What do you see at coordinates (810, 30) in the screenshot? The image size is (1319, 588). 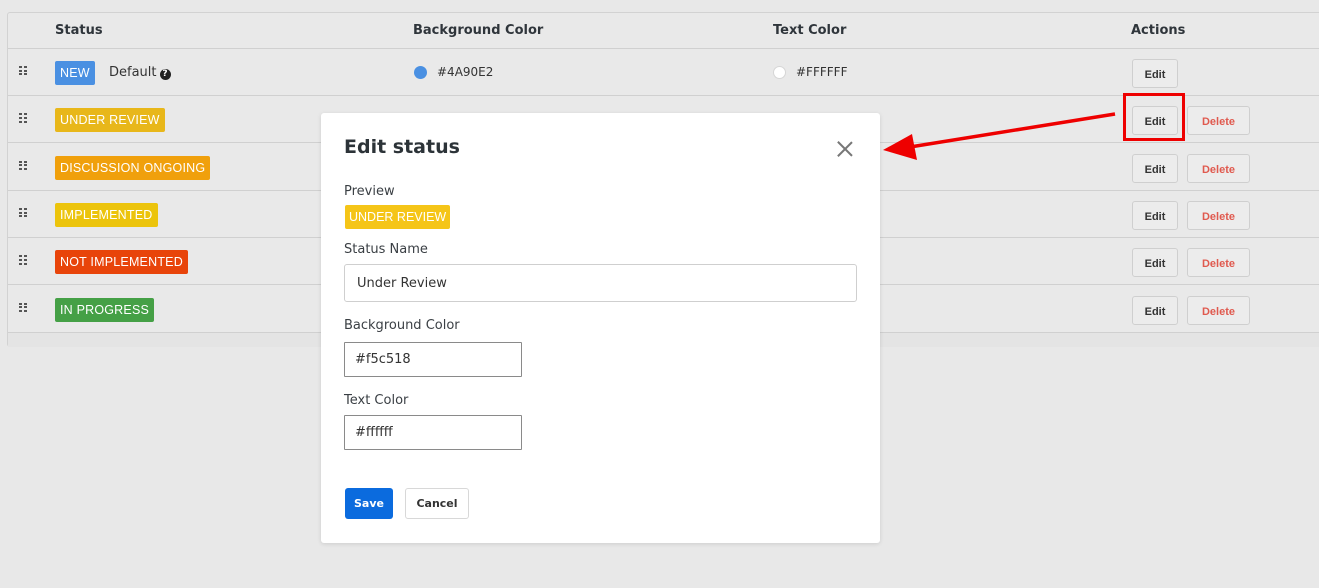 I see `header-text-color: Text Color` at bounding box center [810, 30].